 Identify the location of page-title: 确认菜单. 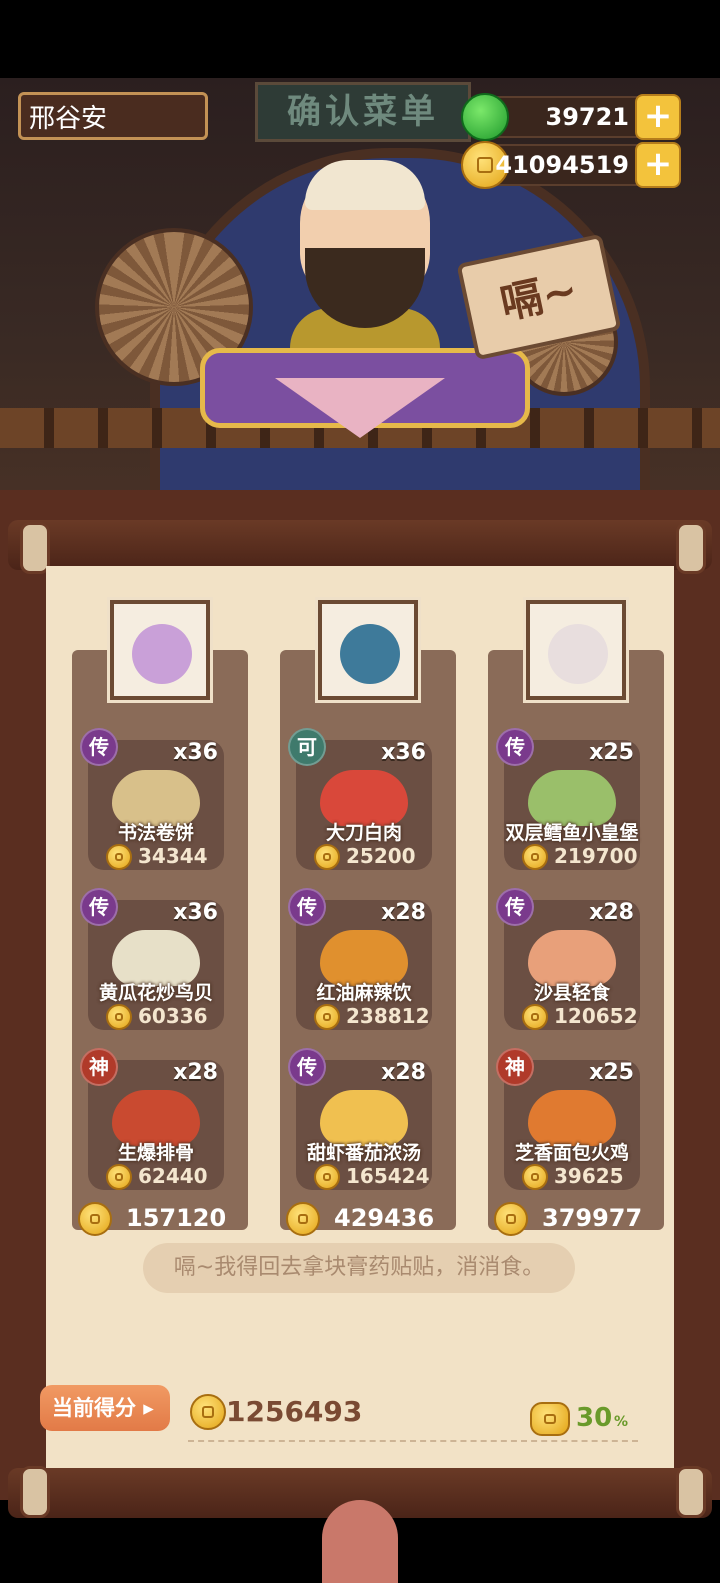
(363, 112).